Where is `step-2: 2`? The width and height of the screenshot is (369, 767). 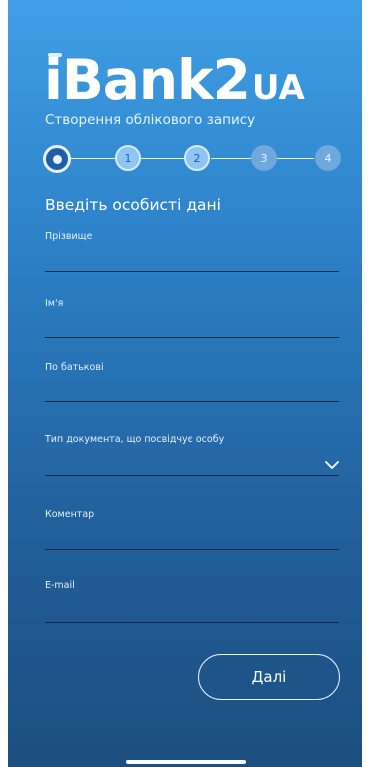
step-2: 2 is located at coordinates (197, 158).